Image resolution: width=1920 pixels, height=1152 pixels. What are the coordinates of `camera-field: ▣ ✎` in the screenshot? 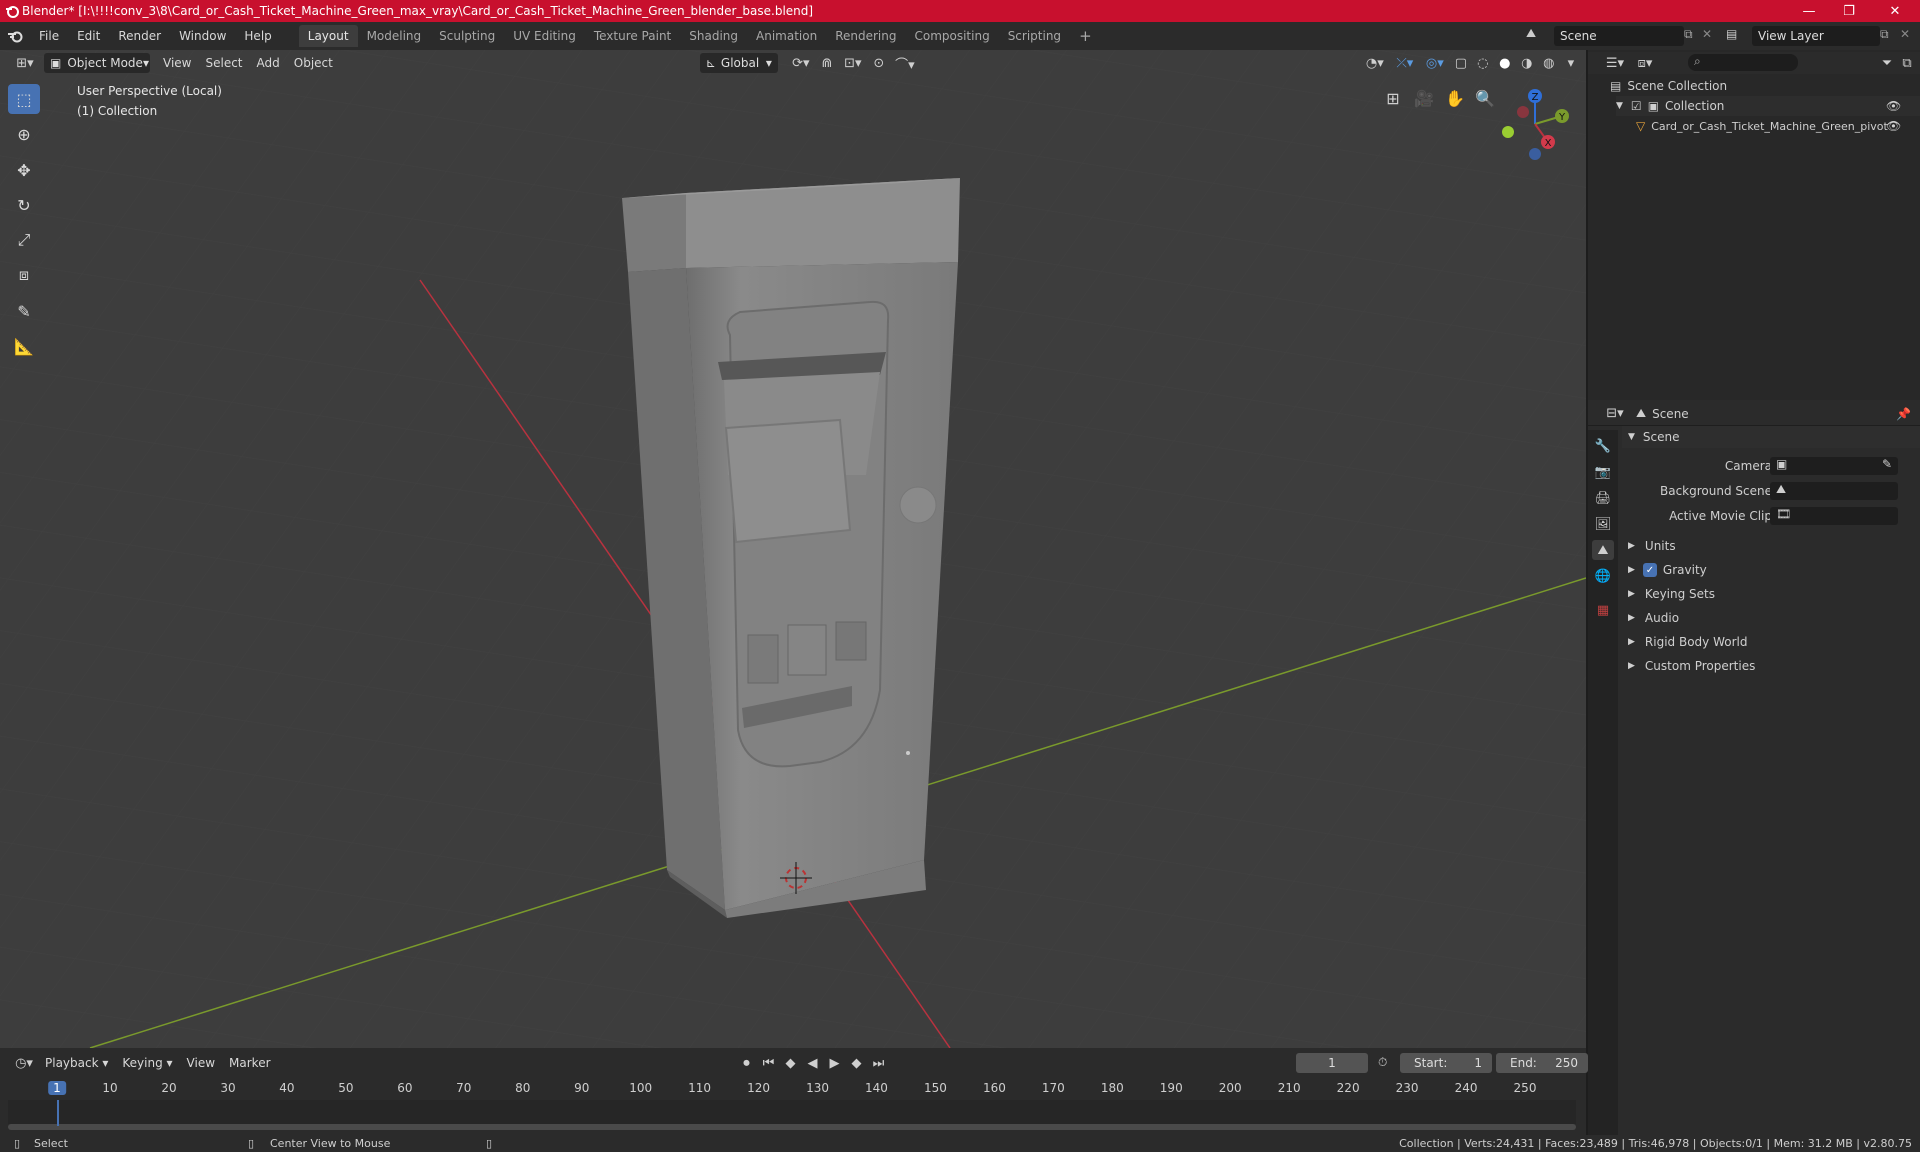 It's located at (1834, 466).